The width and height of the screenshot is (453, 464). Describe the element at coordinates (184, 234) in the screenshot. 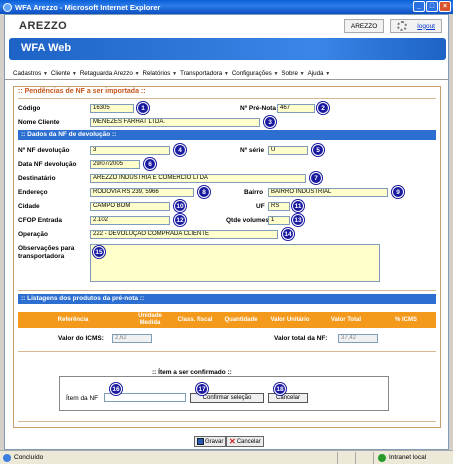

I see `operacao-select: 222 - DEVOLUÇÃO COMPRADA CLIENTE` at that location.